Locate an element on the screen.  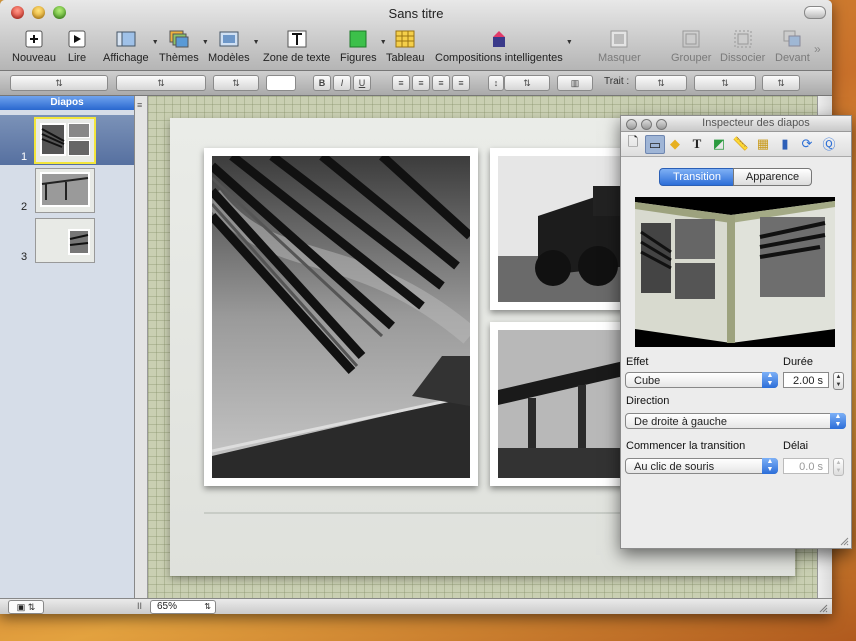
photo-tractor is located at coordinates (563, 229).